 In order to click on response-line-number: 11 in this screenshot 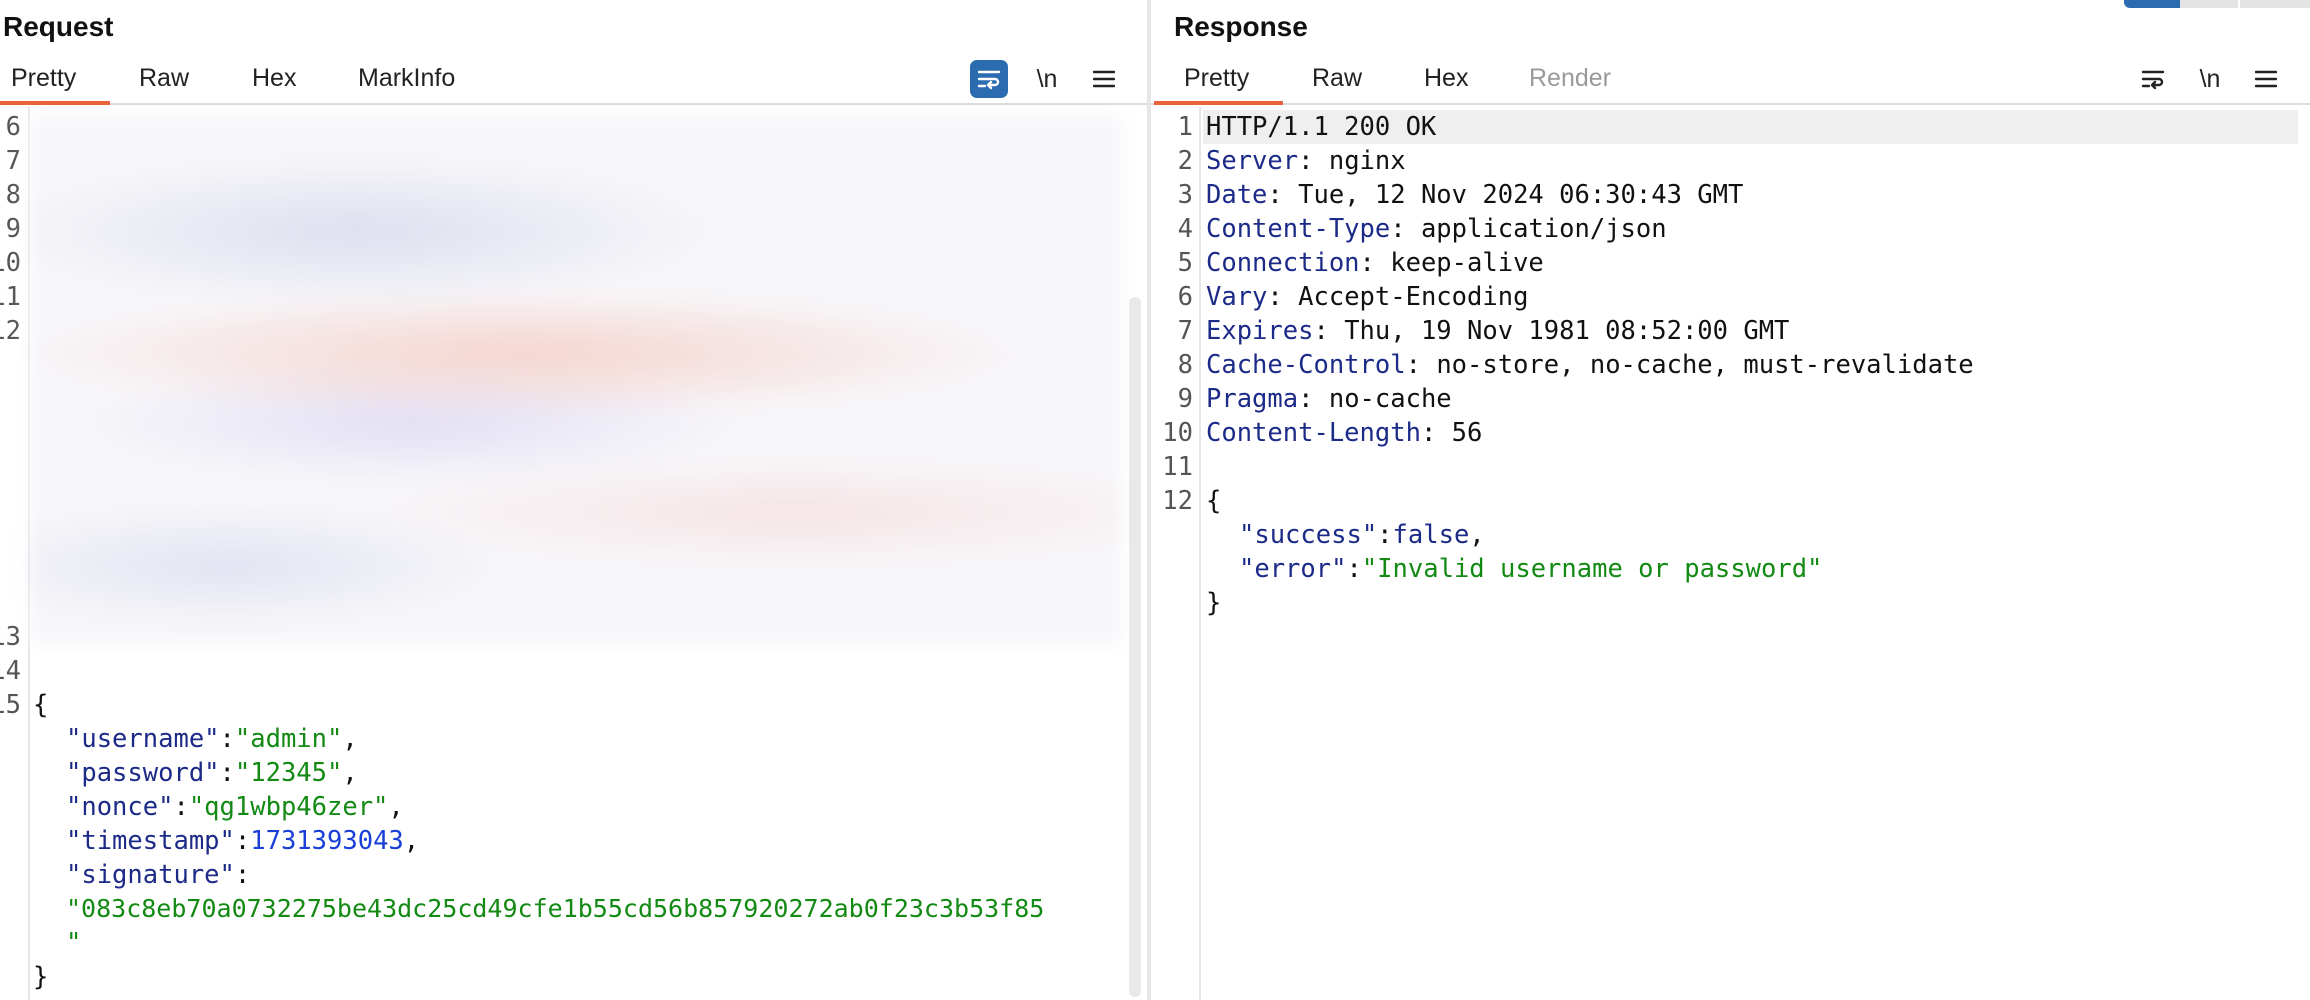, I will do `click(1177, 467)`.